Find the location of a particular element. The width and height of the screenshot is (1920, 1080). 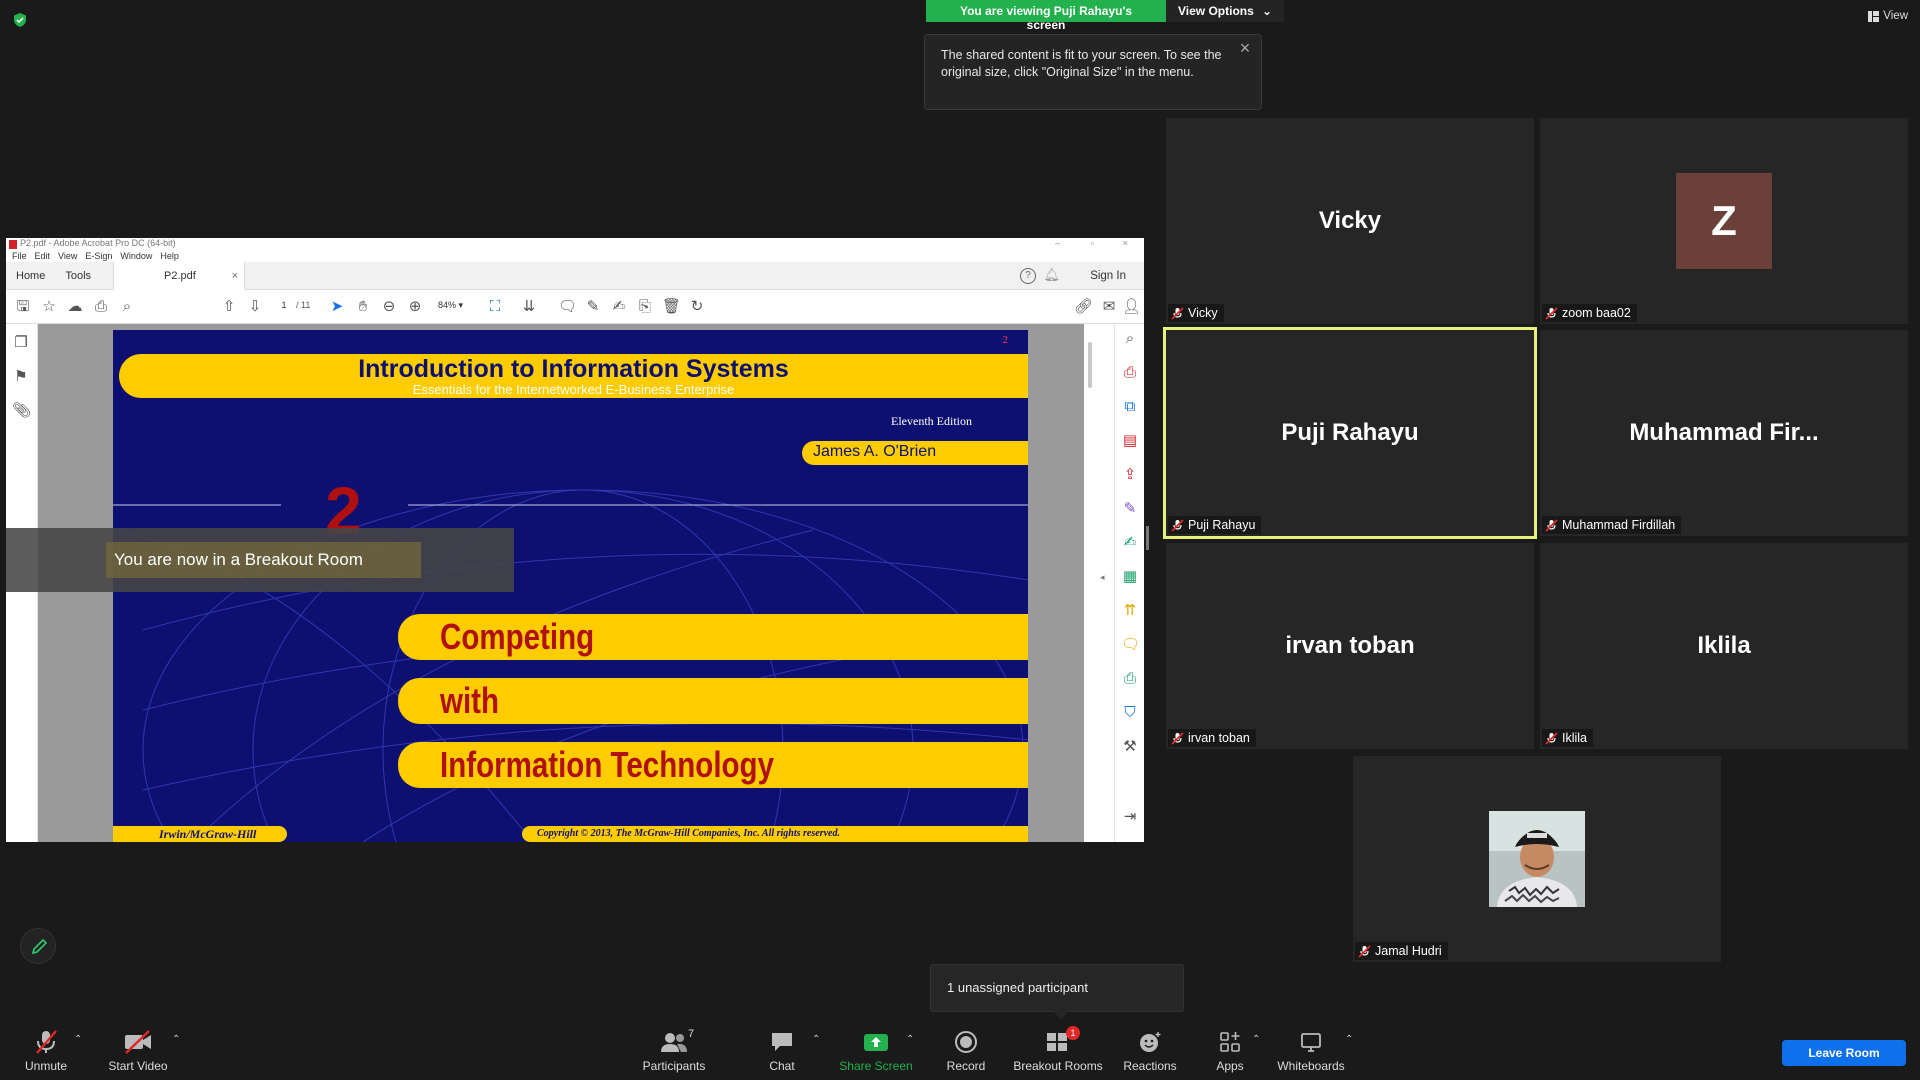

page-up-icon: ⇧ is located at coordinates (229, 307).